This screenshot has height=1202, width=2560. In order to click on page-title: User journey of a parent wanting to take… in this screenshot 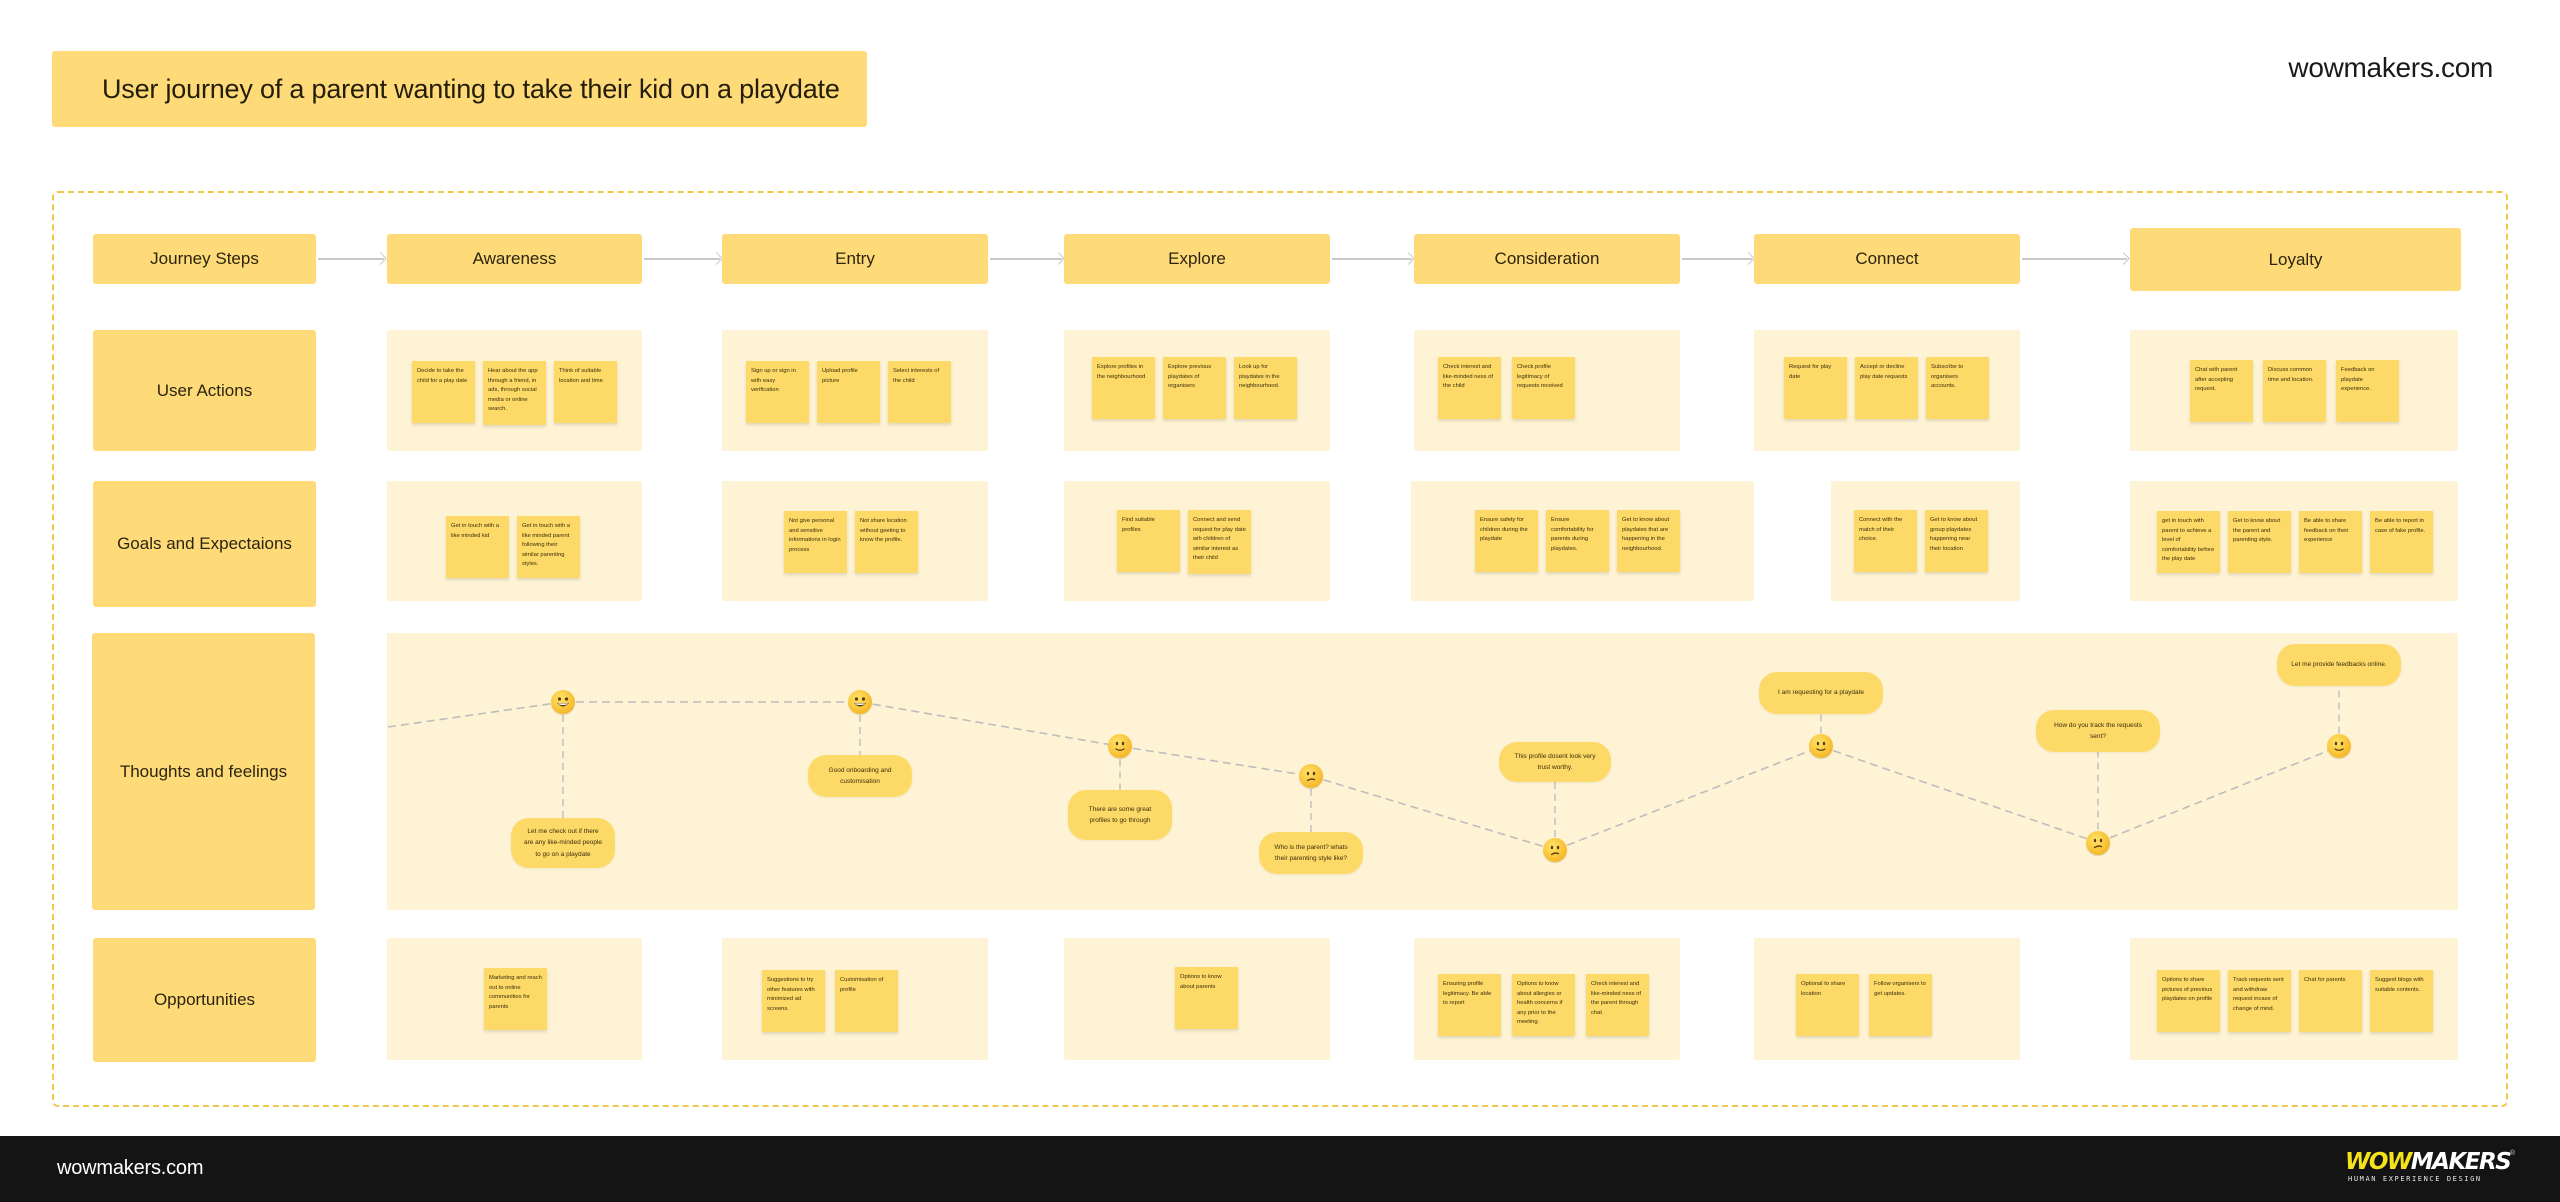, I will do `click(459, 89)`.